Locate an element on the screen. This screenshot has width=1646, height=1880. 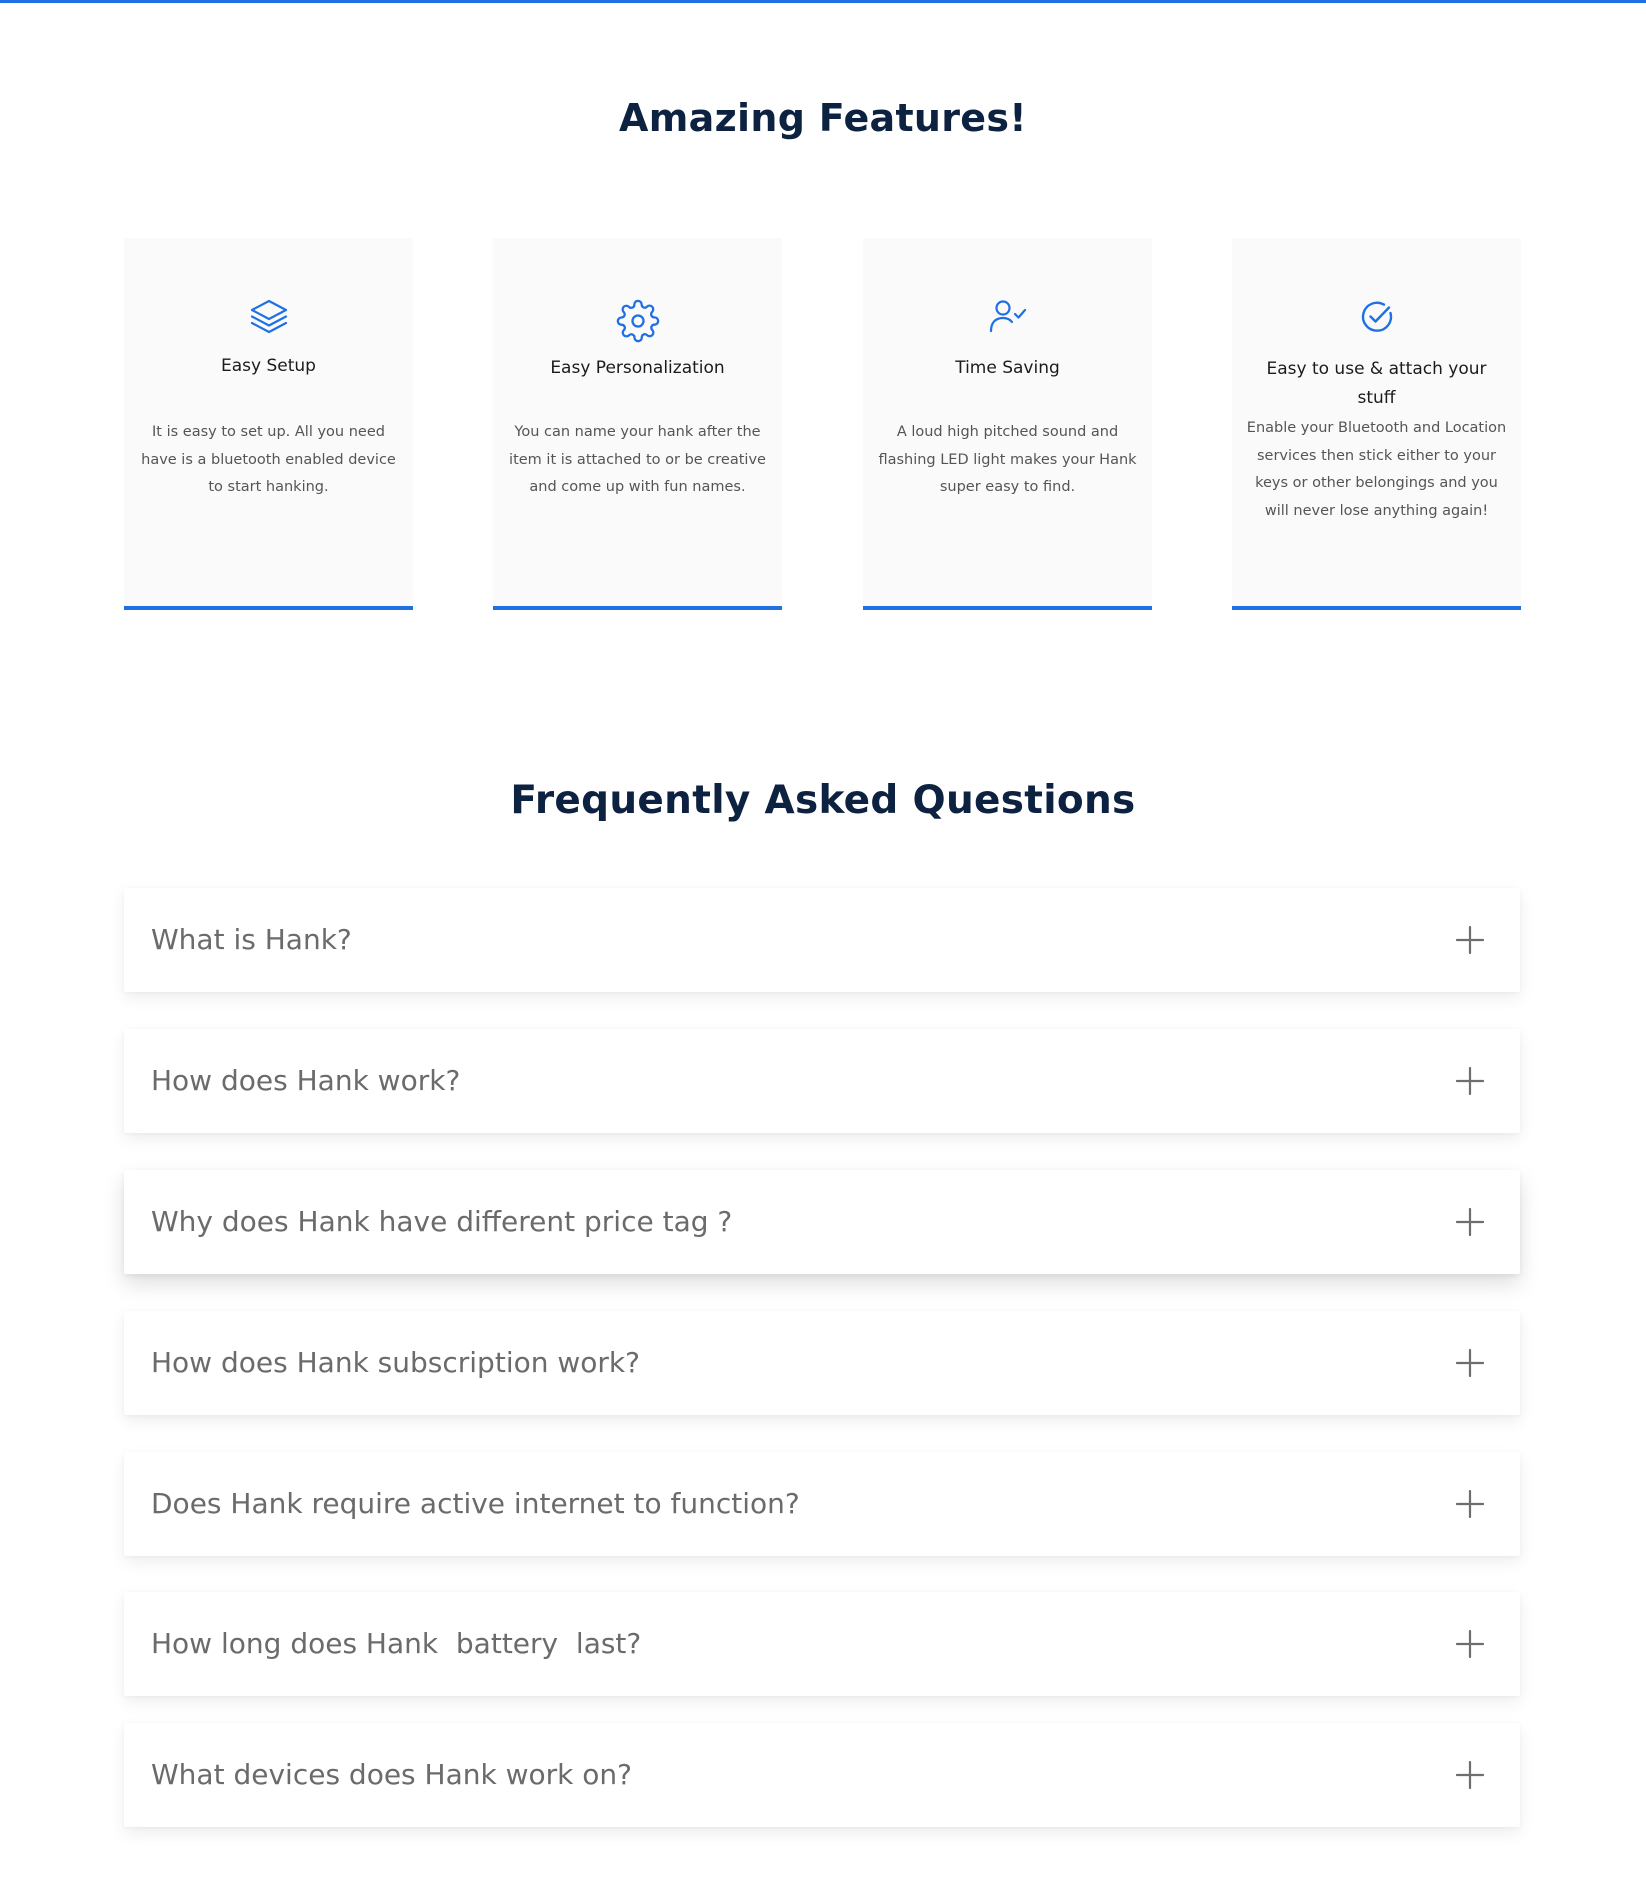
feature-card-title: Time Saving is located at coordinates (1007, 368).